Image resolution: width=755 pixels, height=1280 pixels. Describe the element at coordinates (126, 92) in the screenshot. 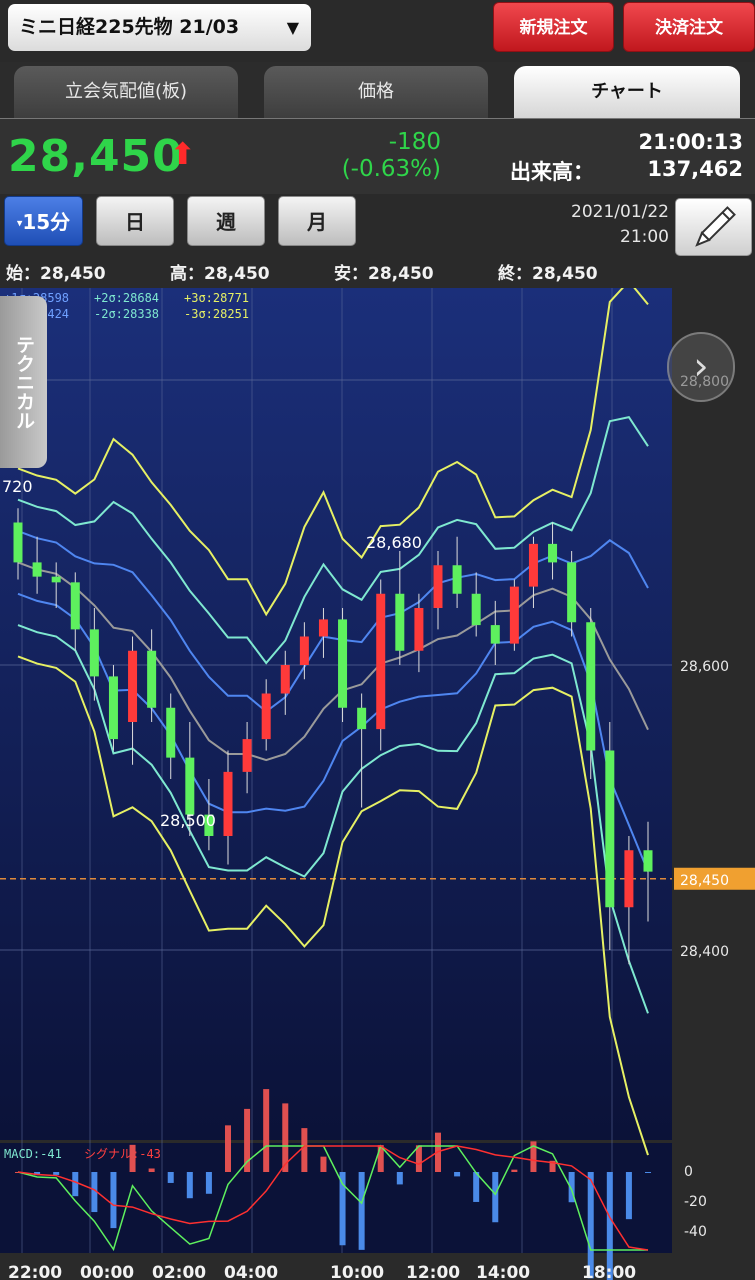

I see `tab-order-book: 立会気配値(板)` at that location.